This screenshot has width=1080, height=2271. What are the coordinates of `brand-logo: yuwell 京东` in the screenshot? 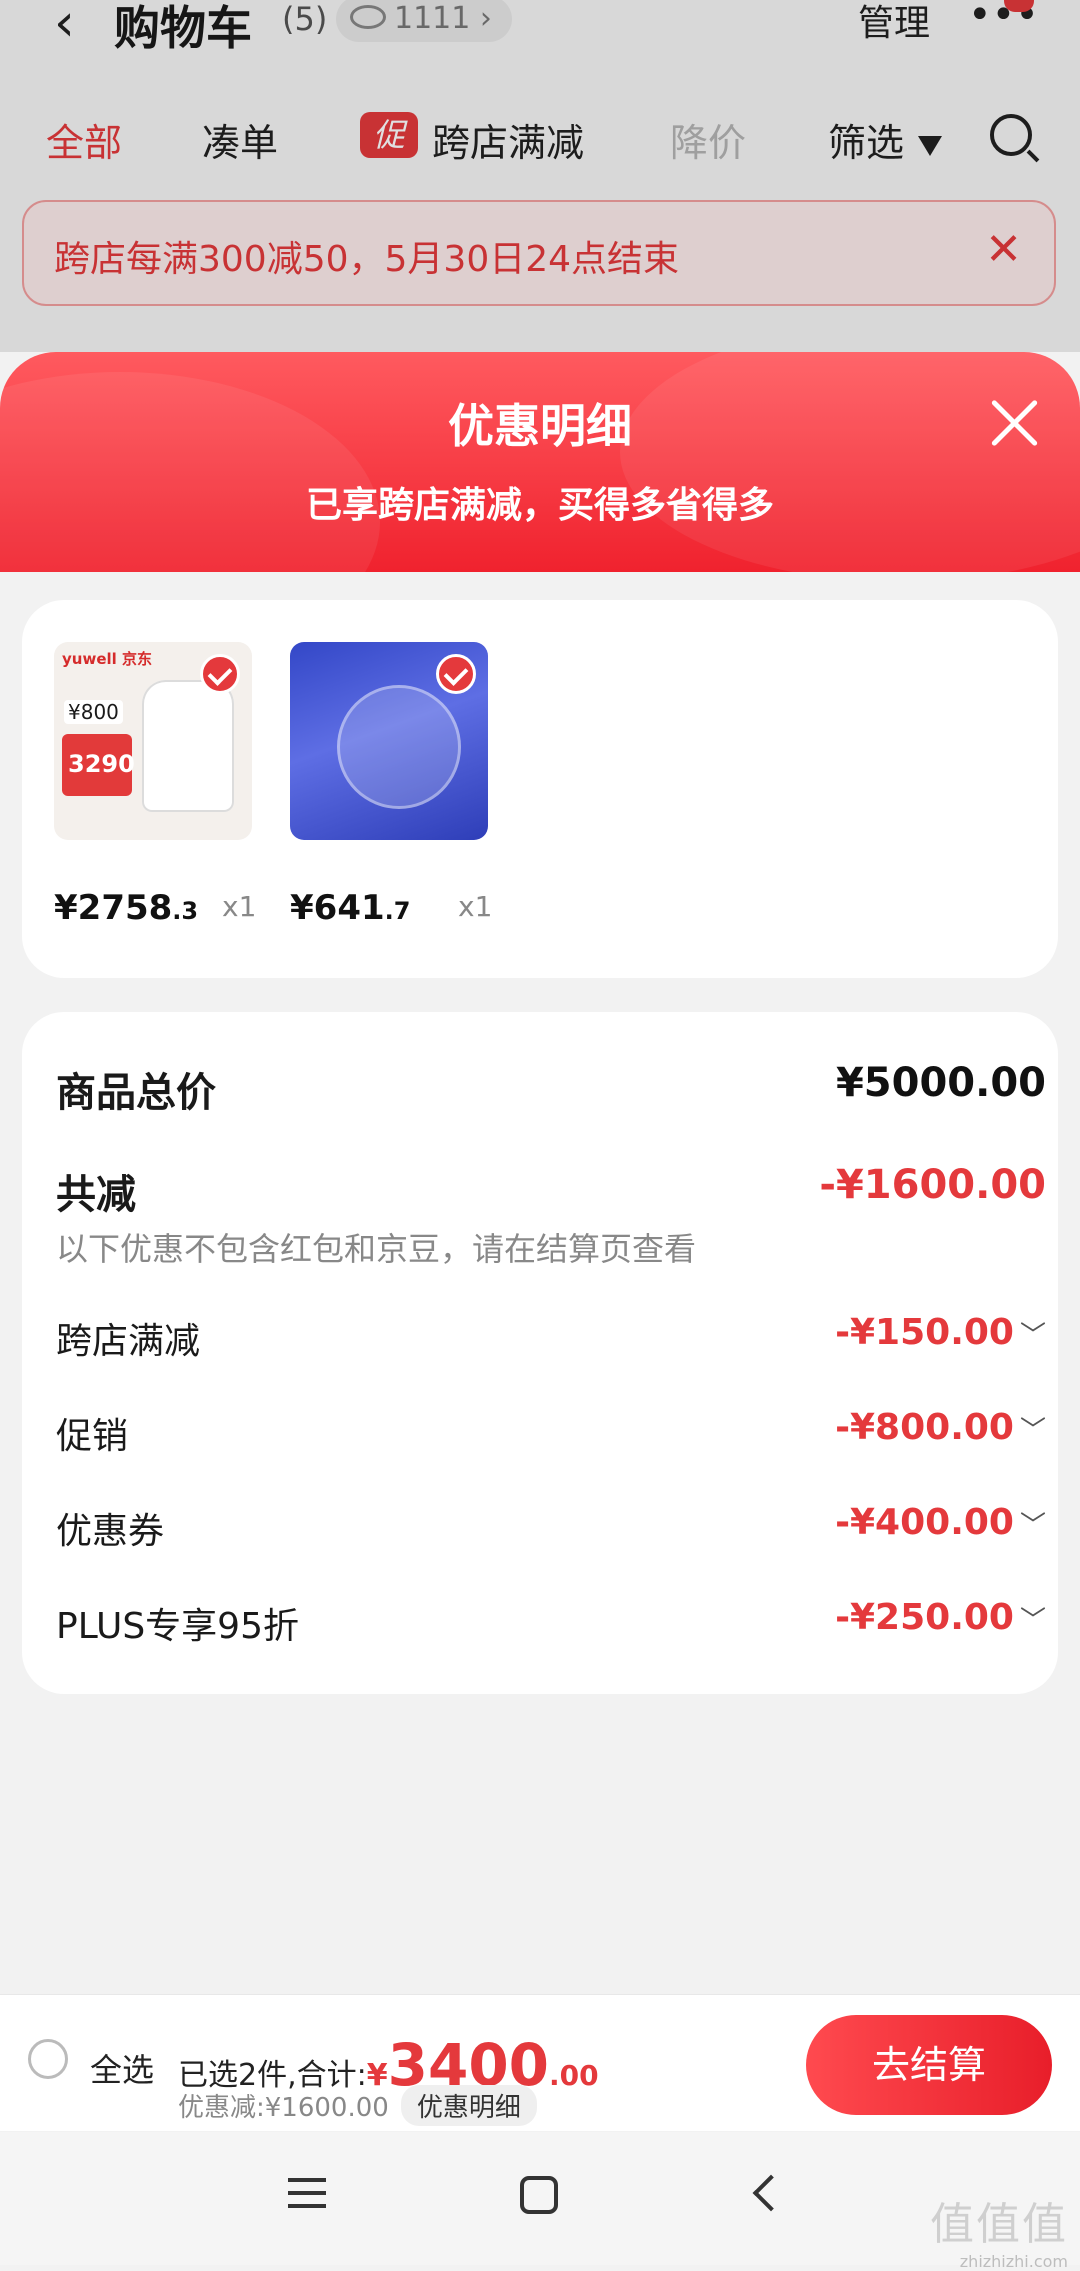 It's located at (107, 659).